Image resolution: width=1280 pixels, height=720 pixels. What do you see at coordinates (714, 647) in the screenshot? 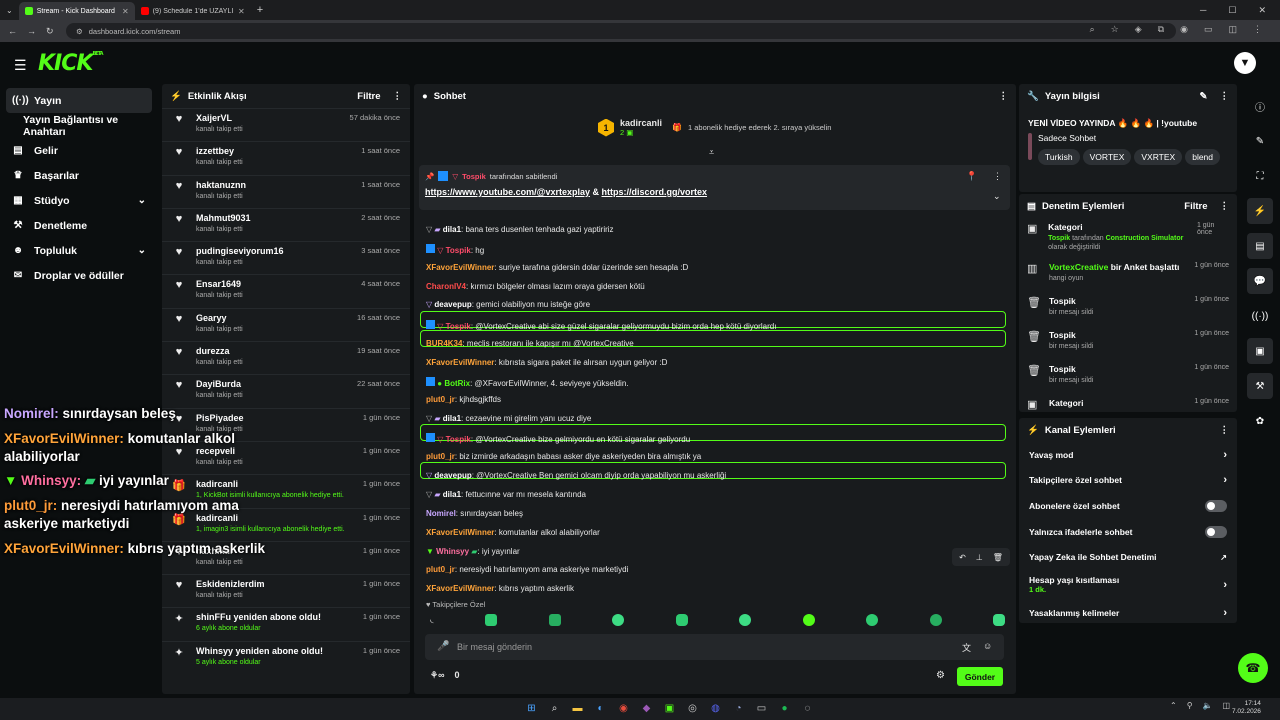
I see `chat-input: 🎤 Bir mesaj gönderin 文 ☺` at bounding box center [714, 647].